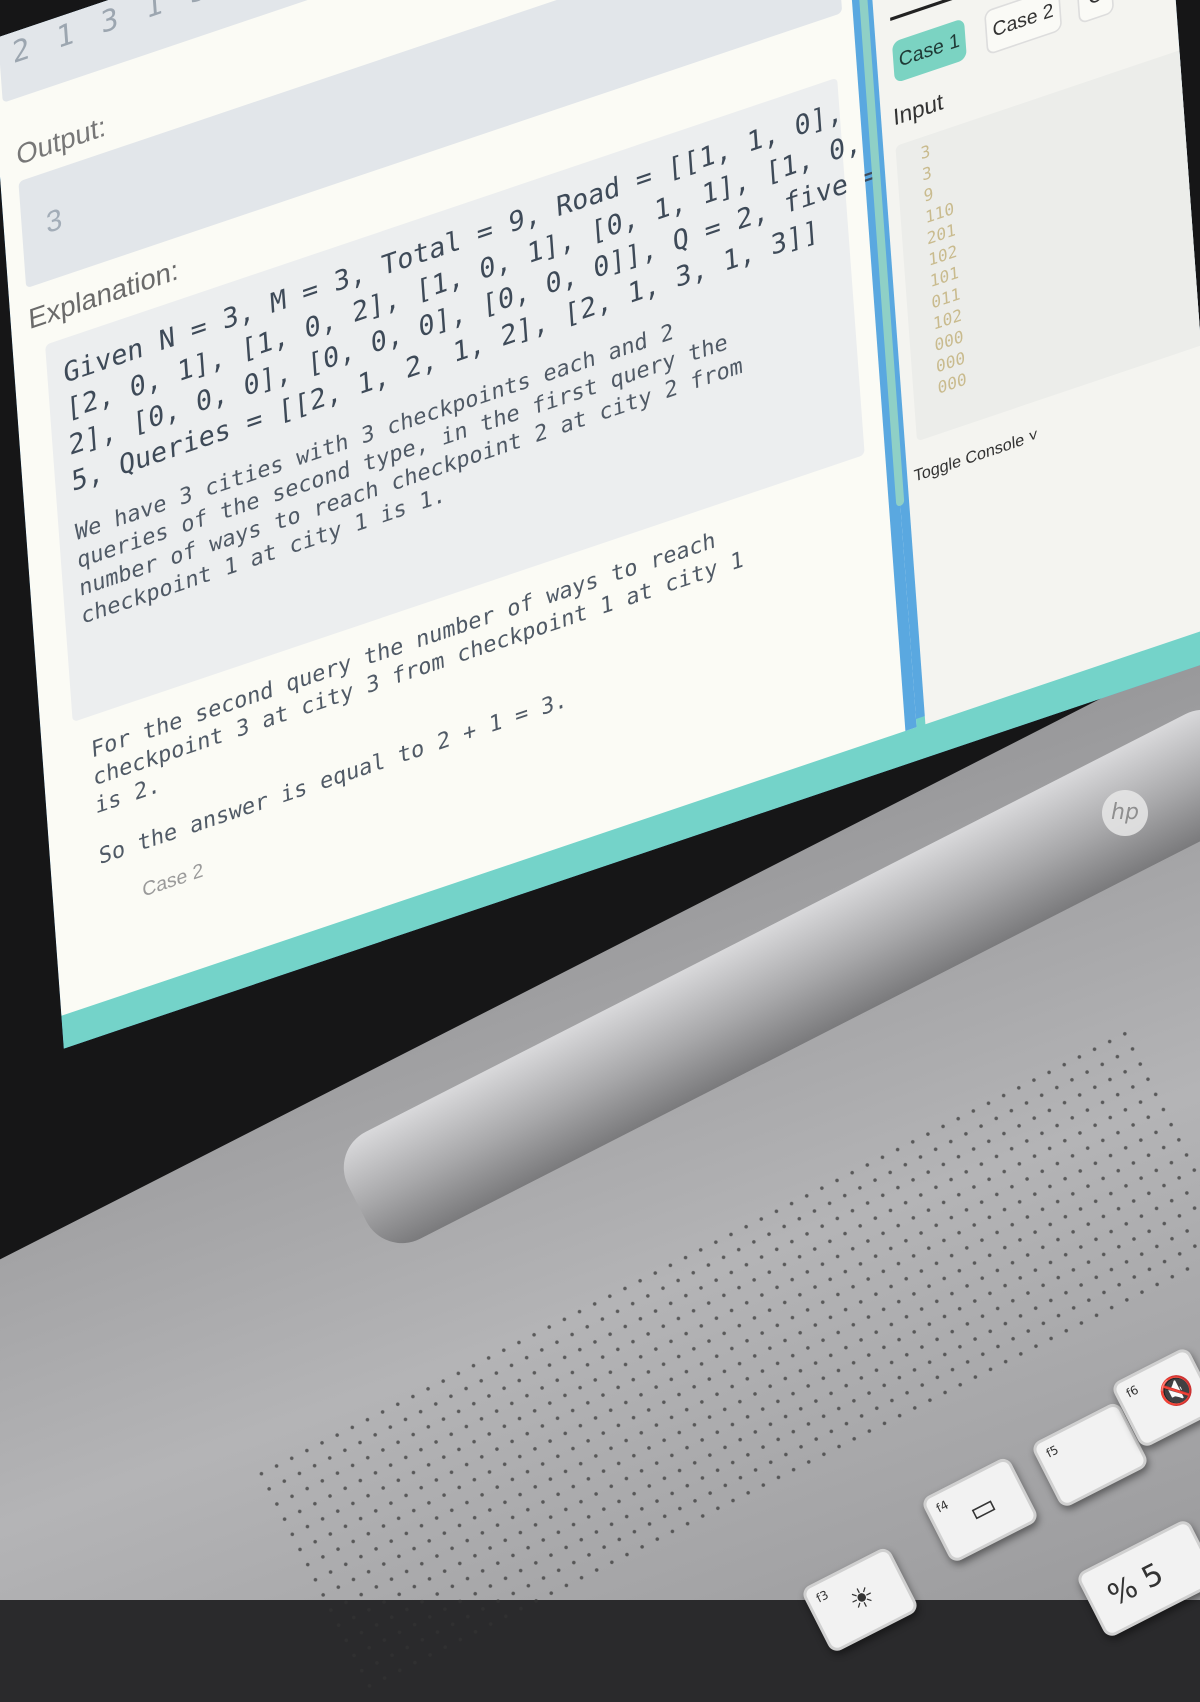 The width and height of the screenshot is (1200, 1702). I want to click on tab-case-1: Case 1, so click(929, 51).